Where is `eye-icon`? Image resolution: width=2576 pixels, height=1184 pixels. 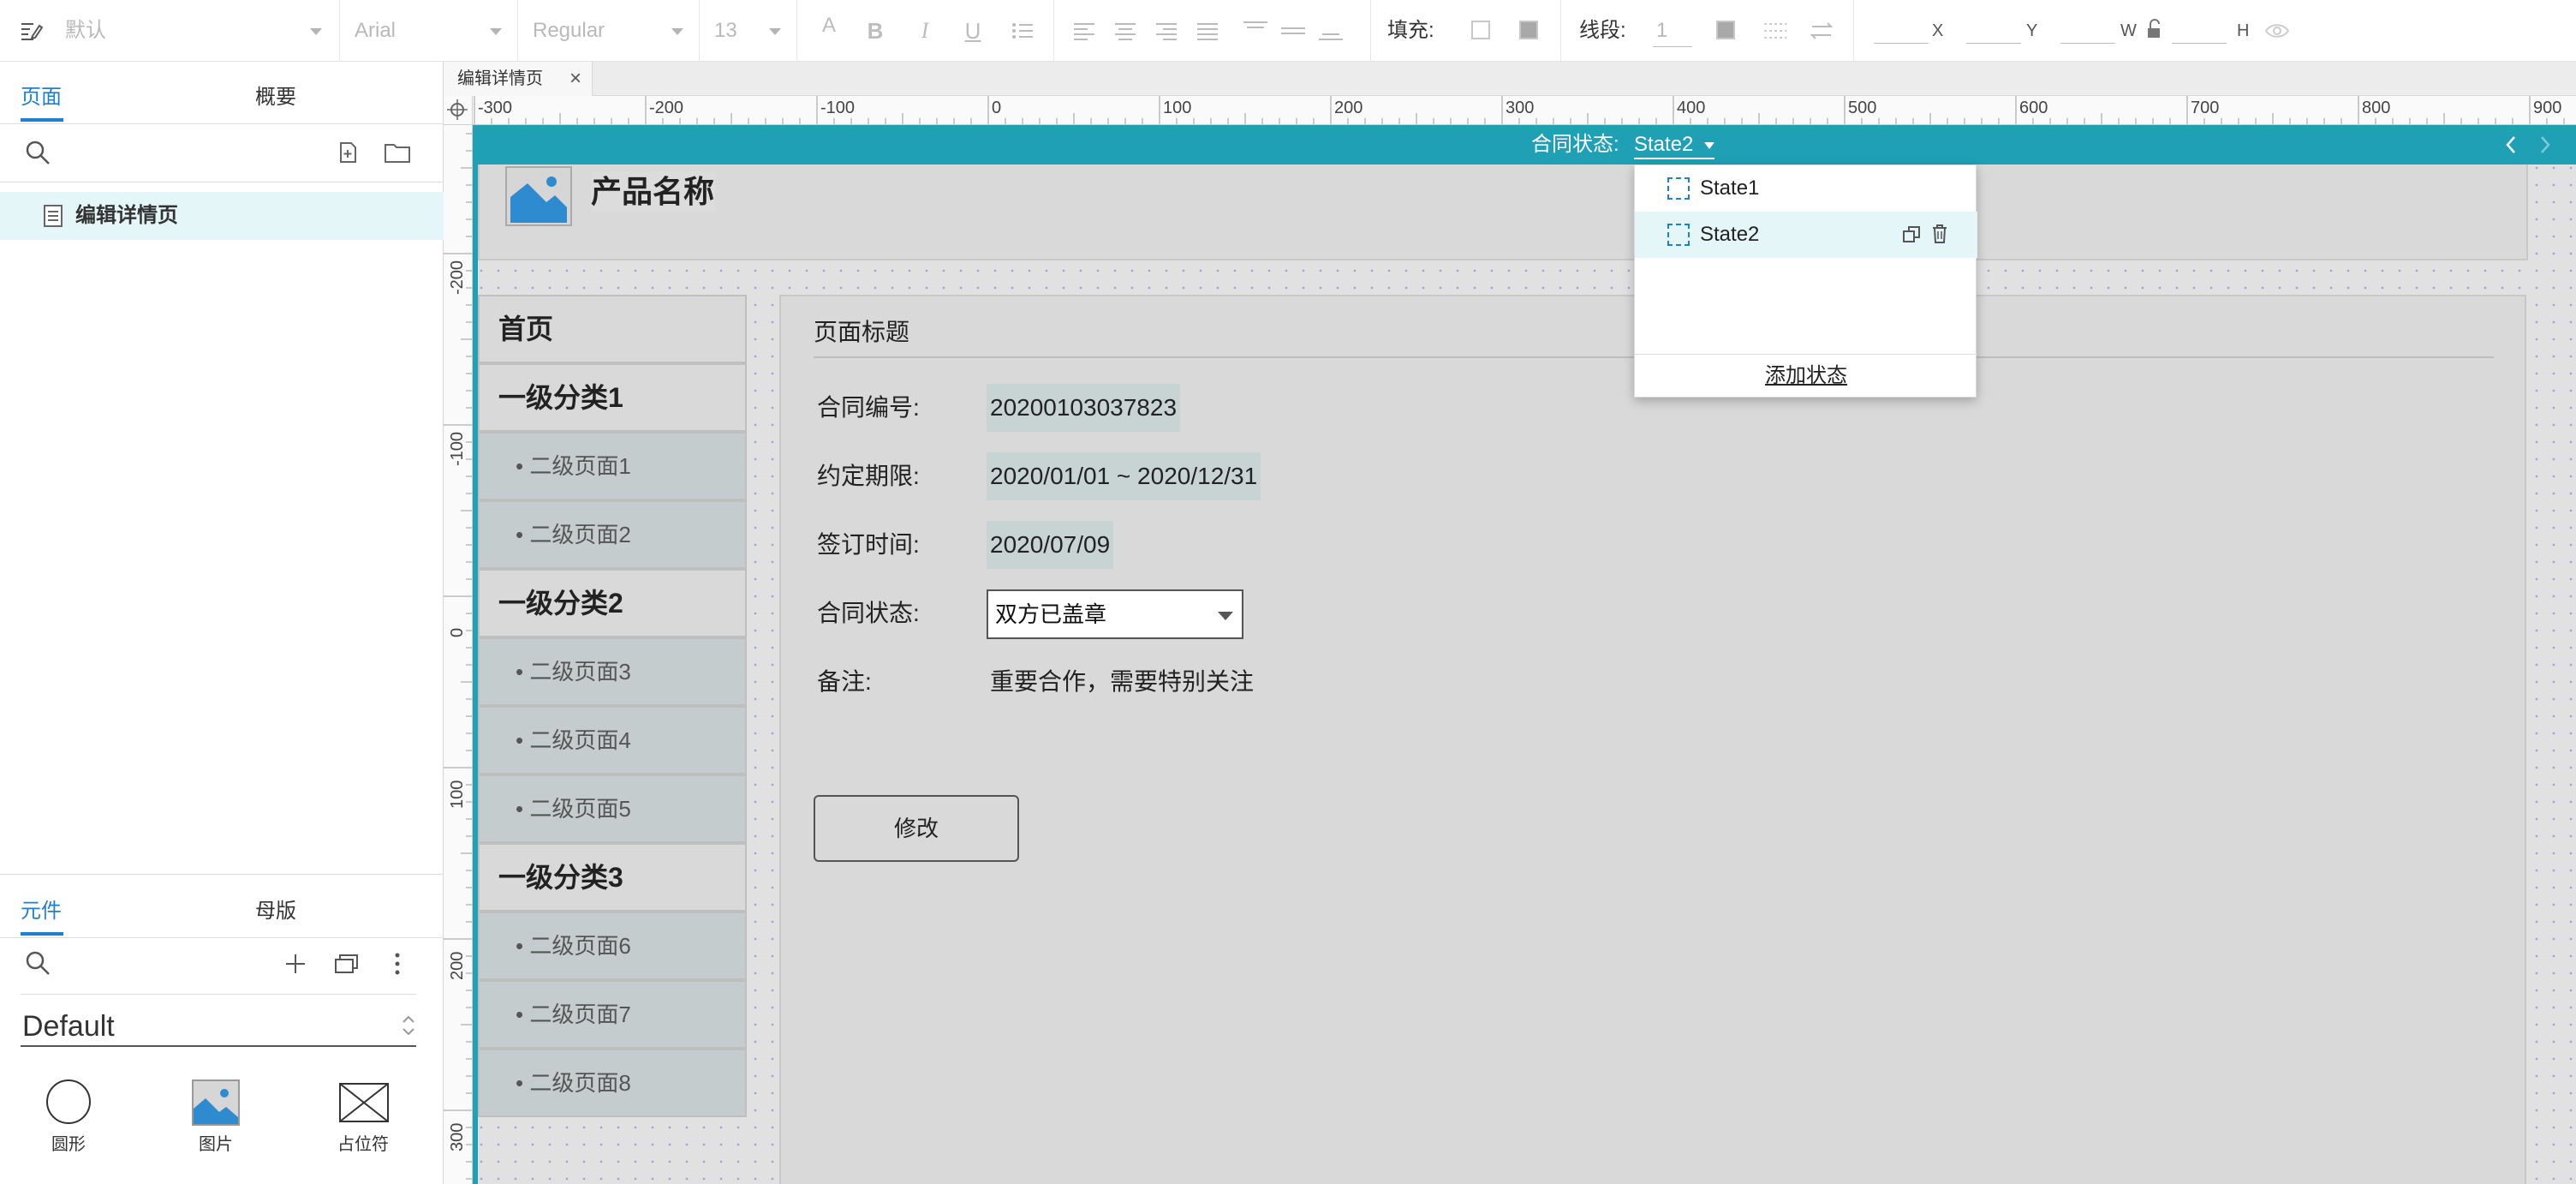
eye-icon is located at coordinates (2277, 31).